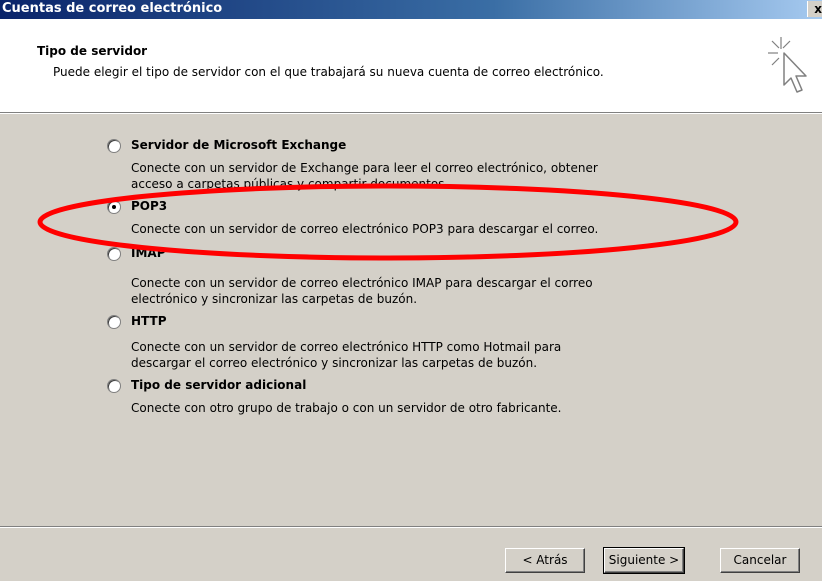 The image size is (822, 581). Describe the element at coordinates (148, 321) in the screenshot. I see `option-http-label: HTTP` at that location.